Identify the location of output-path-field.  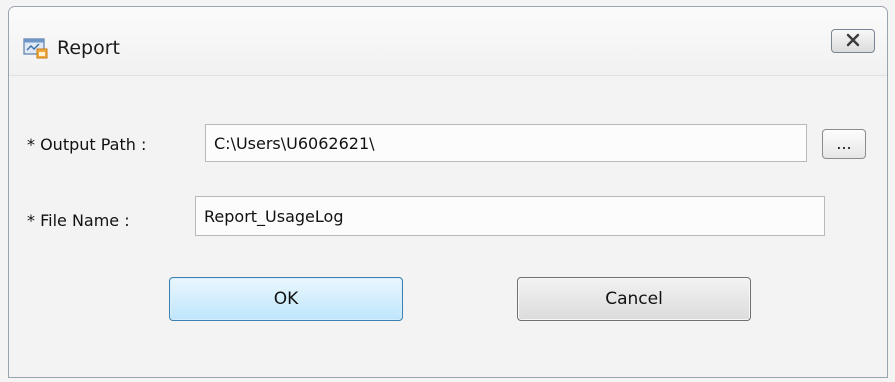
(506, 143).